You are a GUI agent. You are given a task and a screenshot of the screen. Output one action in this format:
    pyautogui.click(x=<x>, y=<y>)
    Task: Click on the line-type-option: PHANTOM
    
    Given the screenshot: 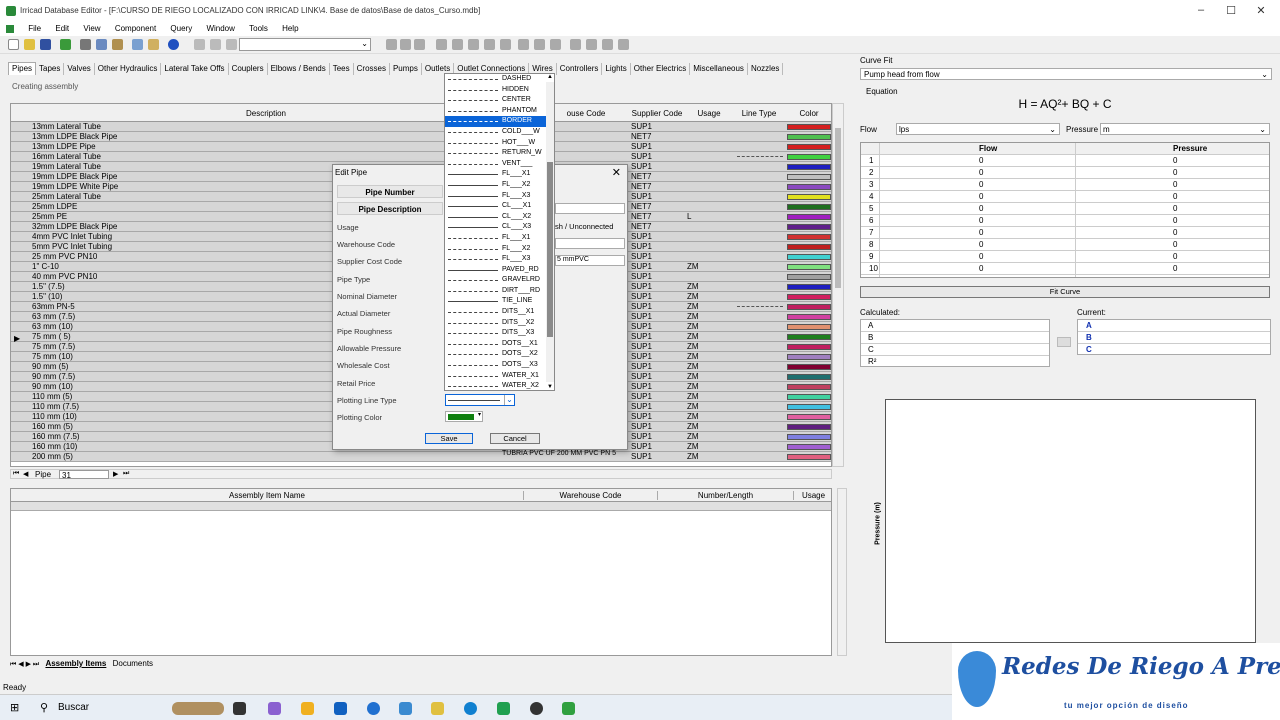 What is the action you would take?
    pyautogui.click(x=496, y=111)
    